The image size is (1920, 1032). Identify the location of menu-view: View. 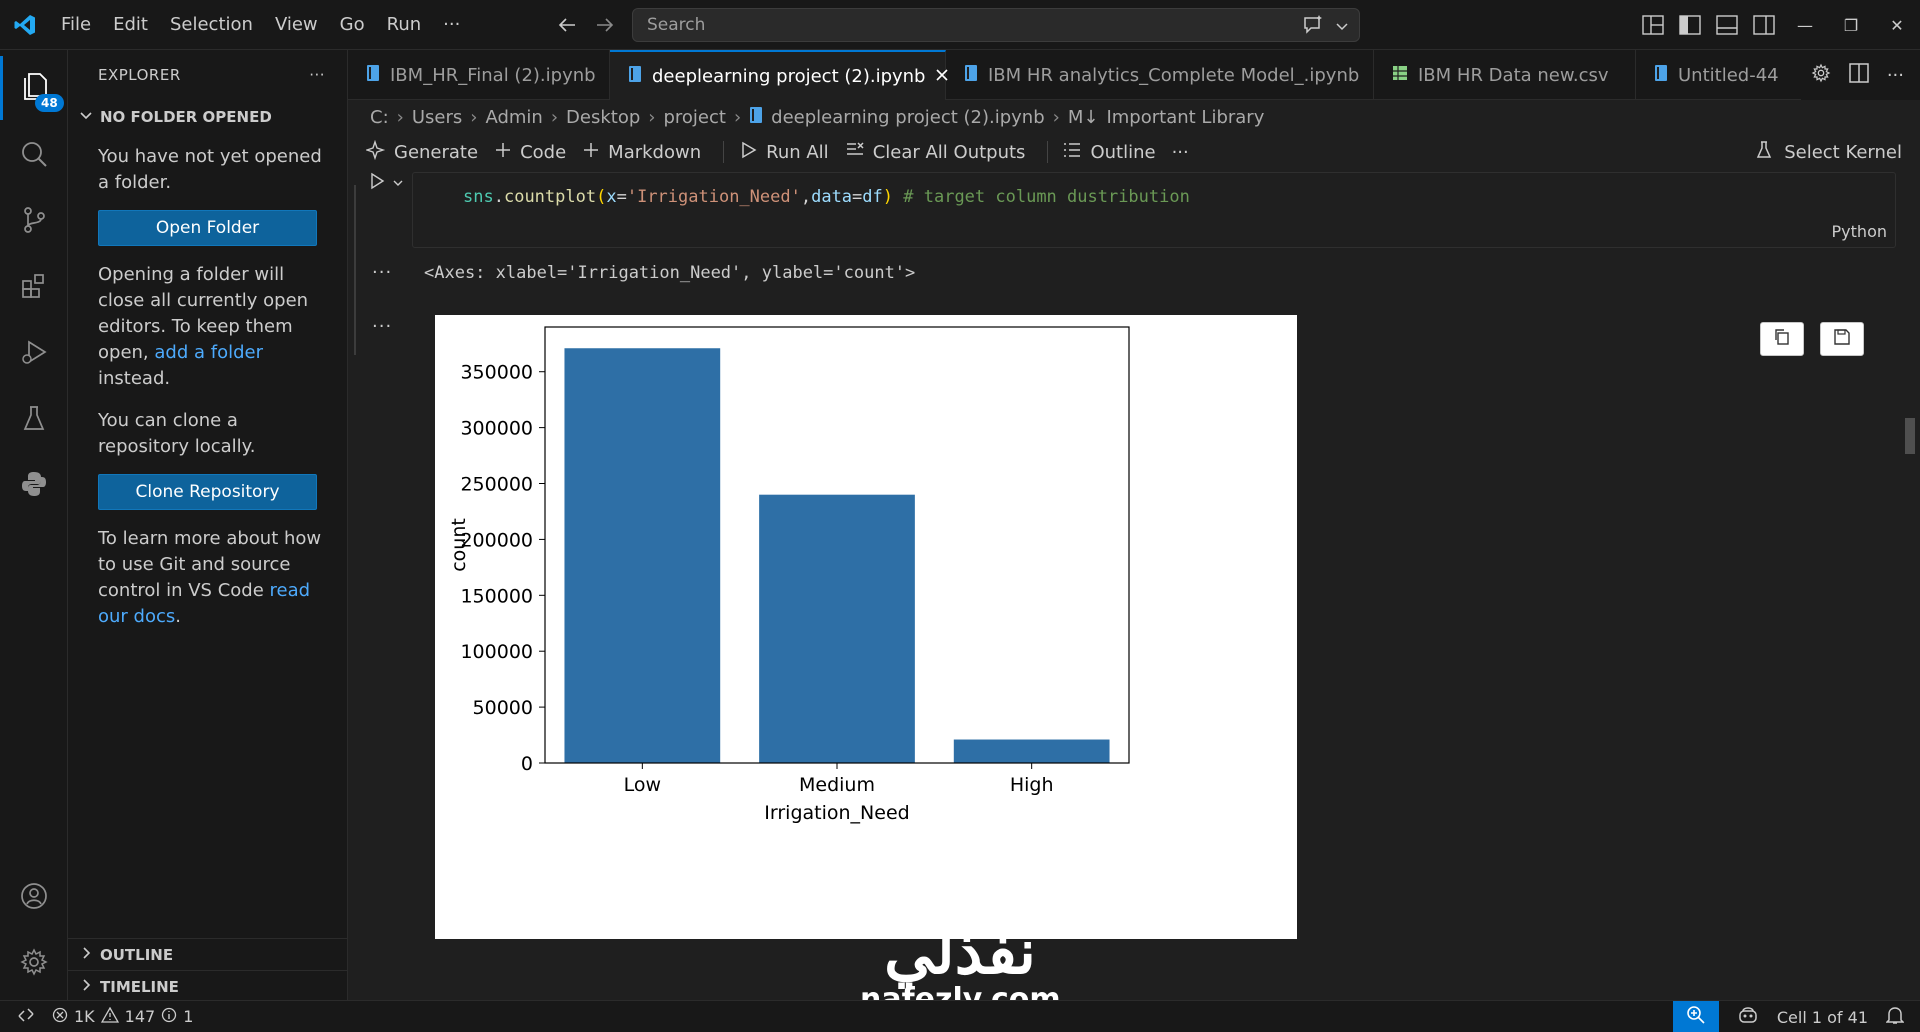
(296, 25).